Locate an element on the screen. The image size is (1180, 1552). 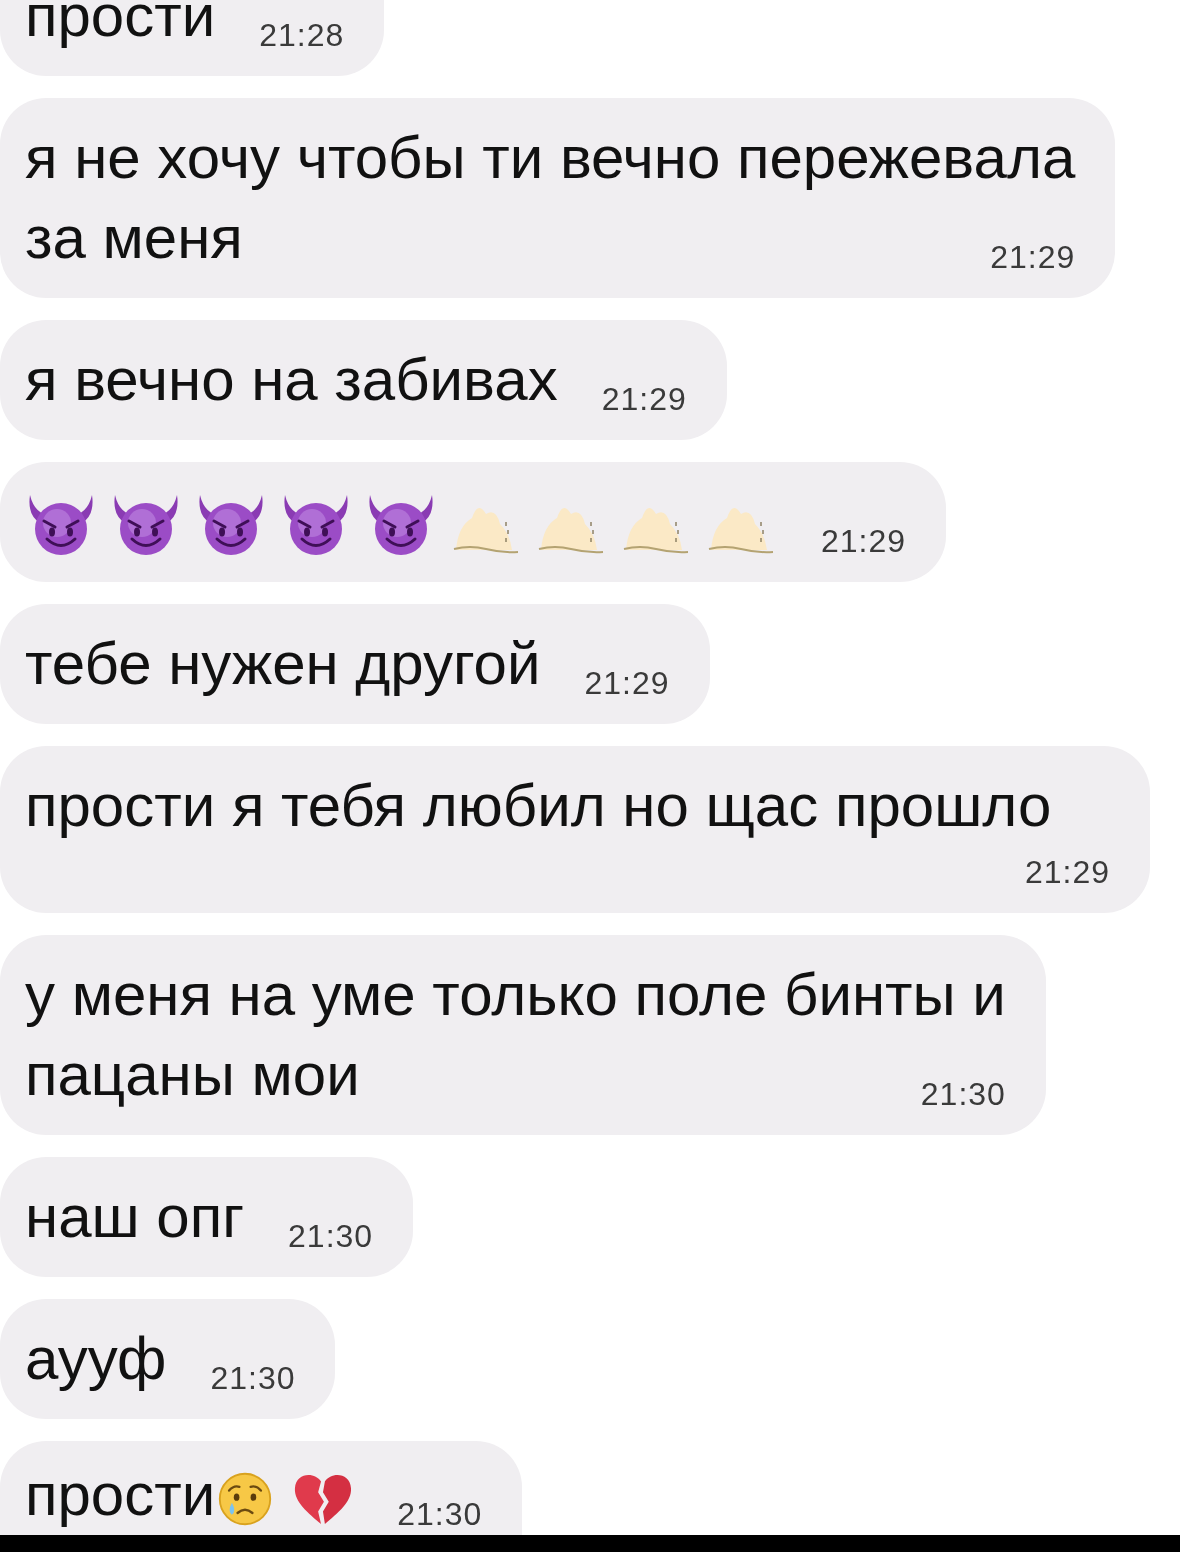
message-text: у меня на уме только поле бинты и is located at coordinates (515, 995).